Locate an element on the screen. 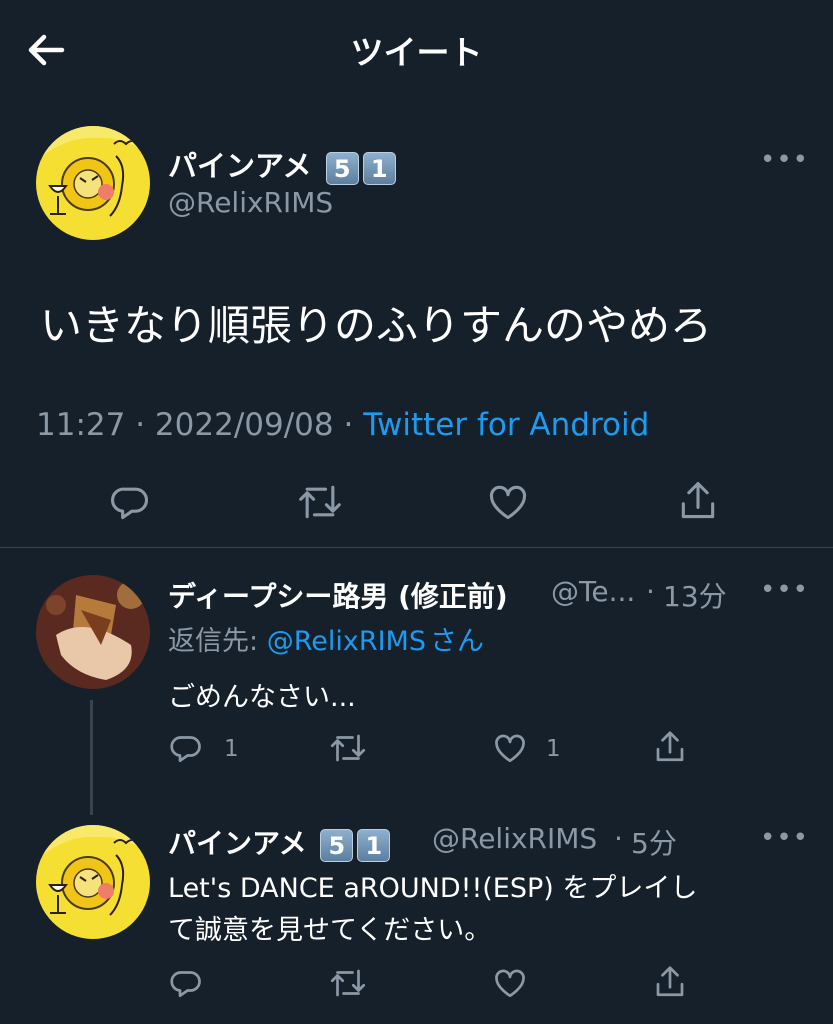  thread-line is located at coordinates (91, 757).